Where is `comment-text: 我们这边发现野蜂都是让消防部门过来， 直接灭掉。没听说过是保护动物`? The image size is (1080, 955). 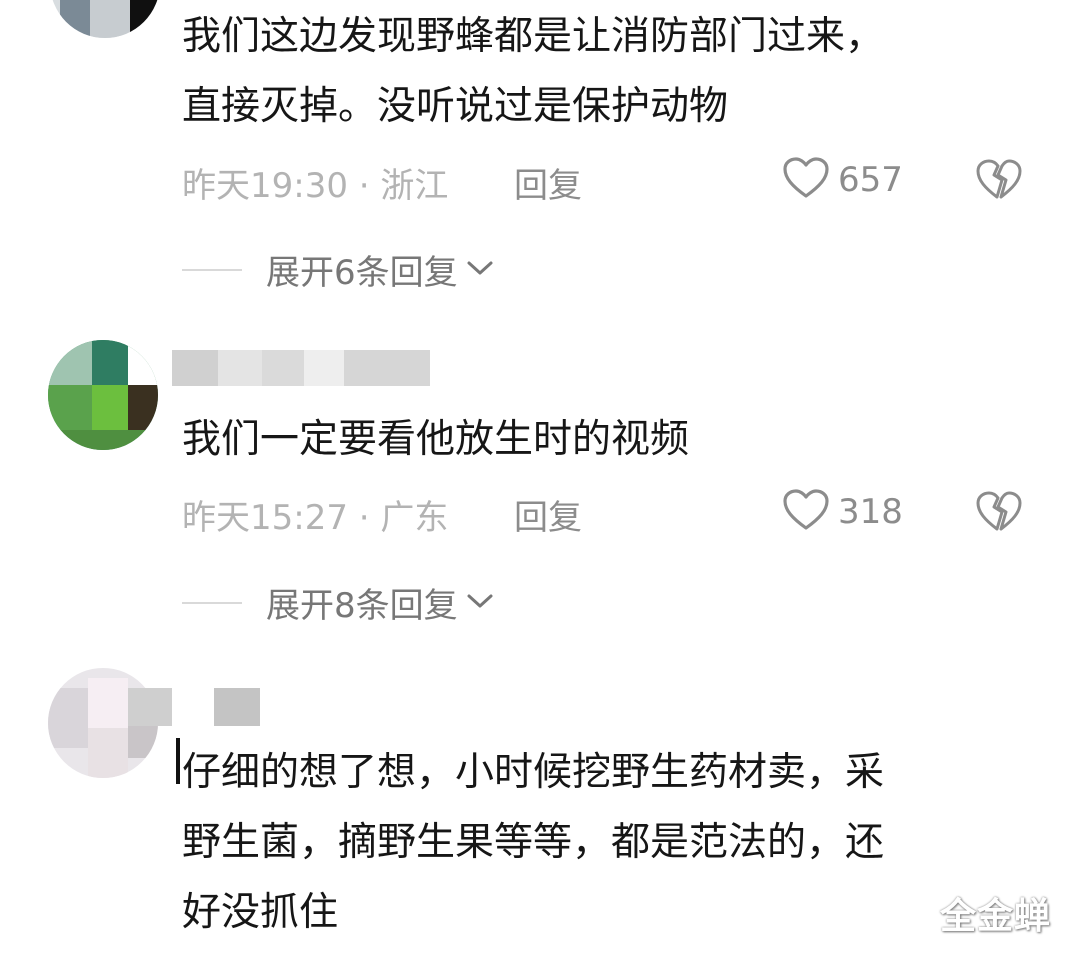 comment-text: 我们这边发现野蜂都是让消防部门过来， 直接灭掉。没听说过是保护动物 is located at coordinates (533, 72).